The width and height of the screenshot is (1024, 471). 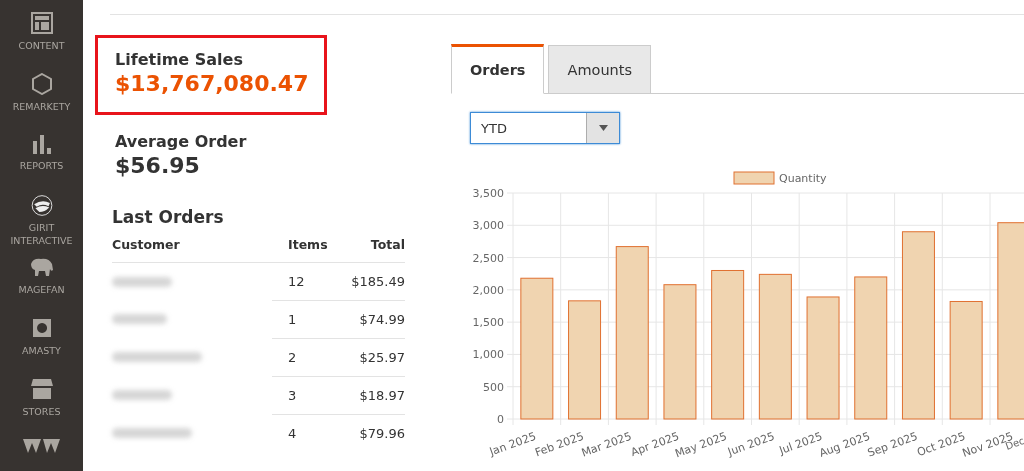 I want to click on tab: Orders, so click(x=498, y=69).